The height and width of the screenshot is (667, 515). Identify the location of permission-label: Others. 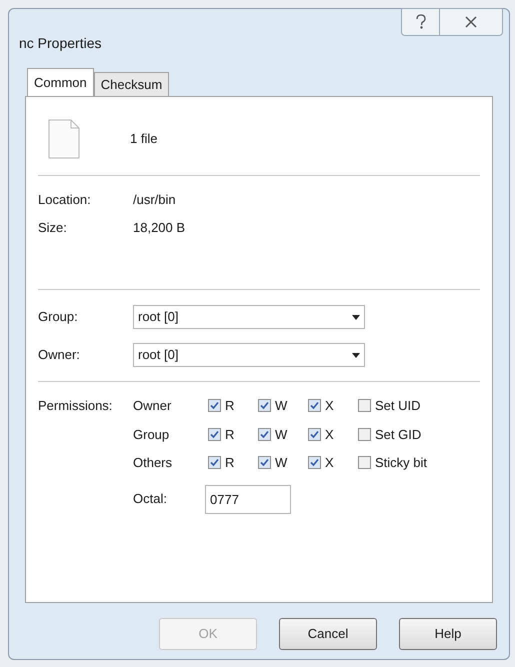
(153, 463).